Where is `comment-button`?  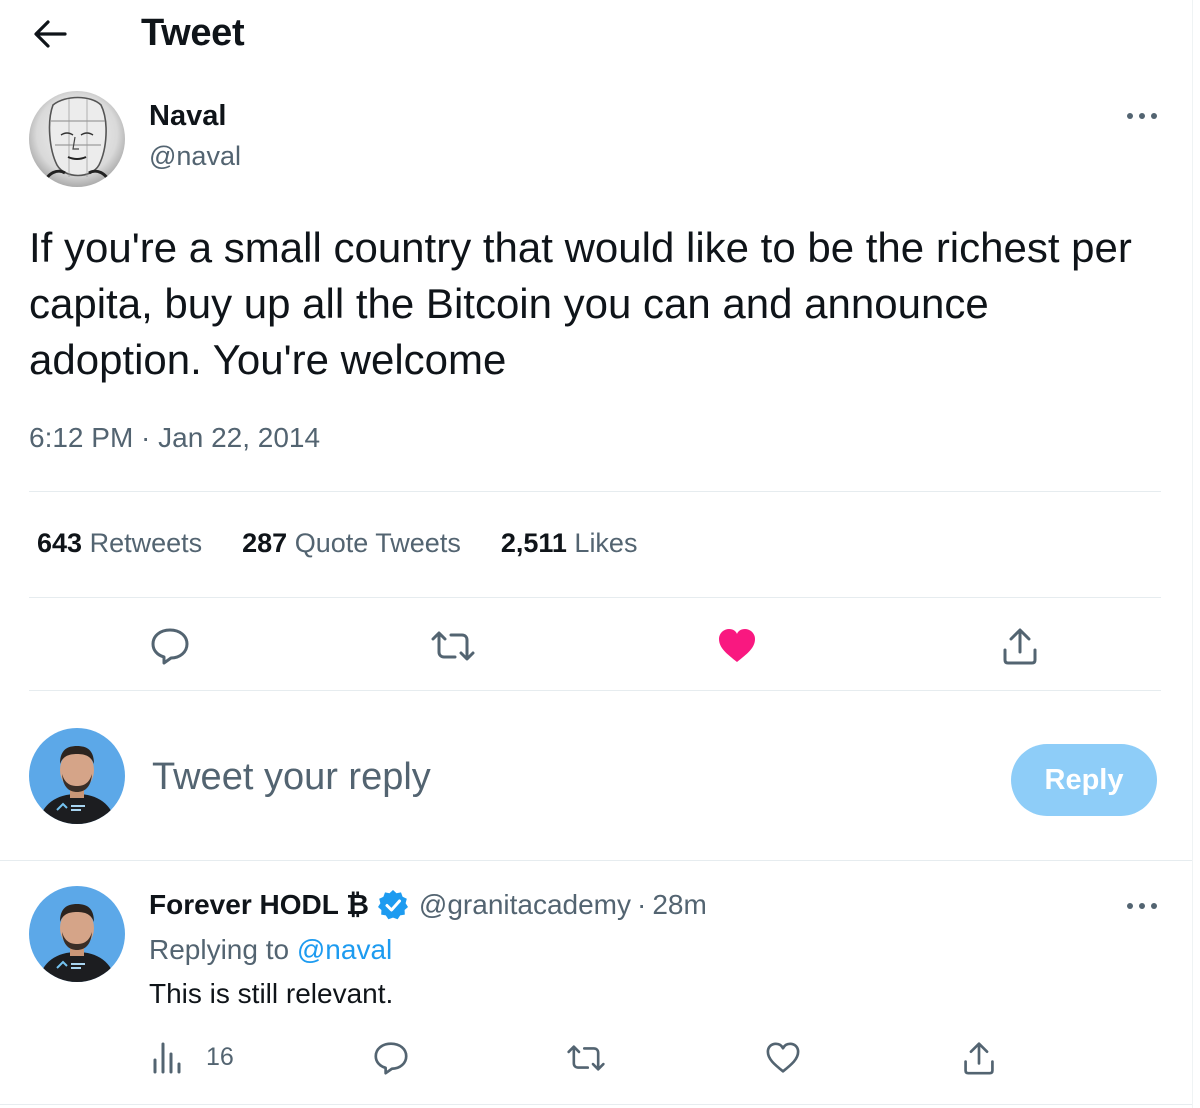
comment-button is located at coordinates (170, 646).